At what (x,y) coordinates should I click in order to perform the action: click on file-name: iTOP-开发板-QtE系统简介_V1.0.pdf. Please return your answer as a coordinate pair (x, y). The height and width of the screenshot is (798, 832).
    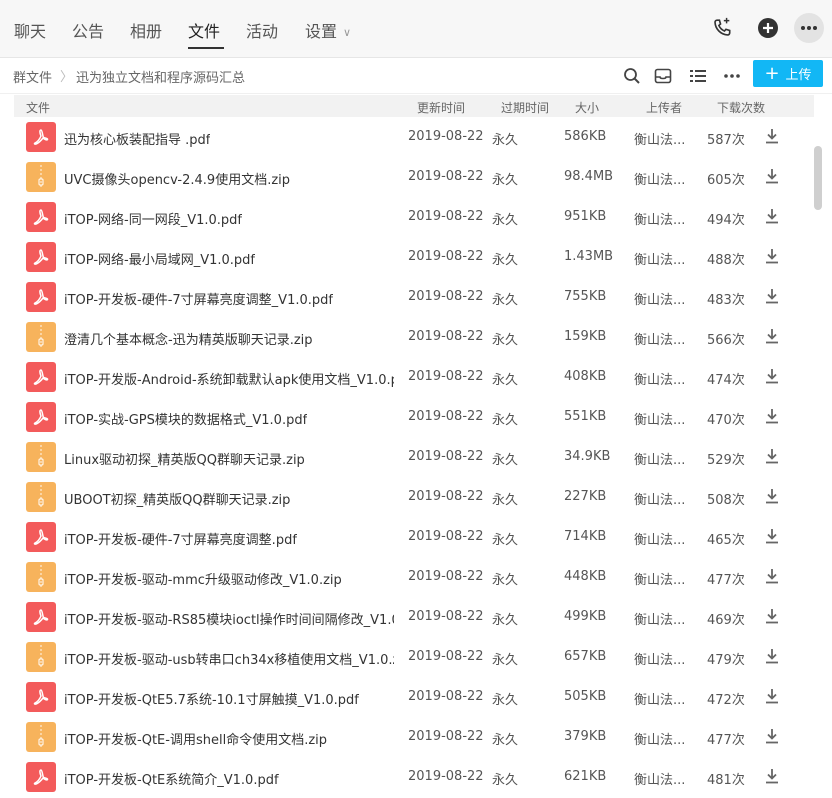
    Looking at the image, I should click on (171, 778).